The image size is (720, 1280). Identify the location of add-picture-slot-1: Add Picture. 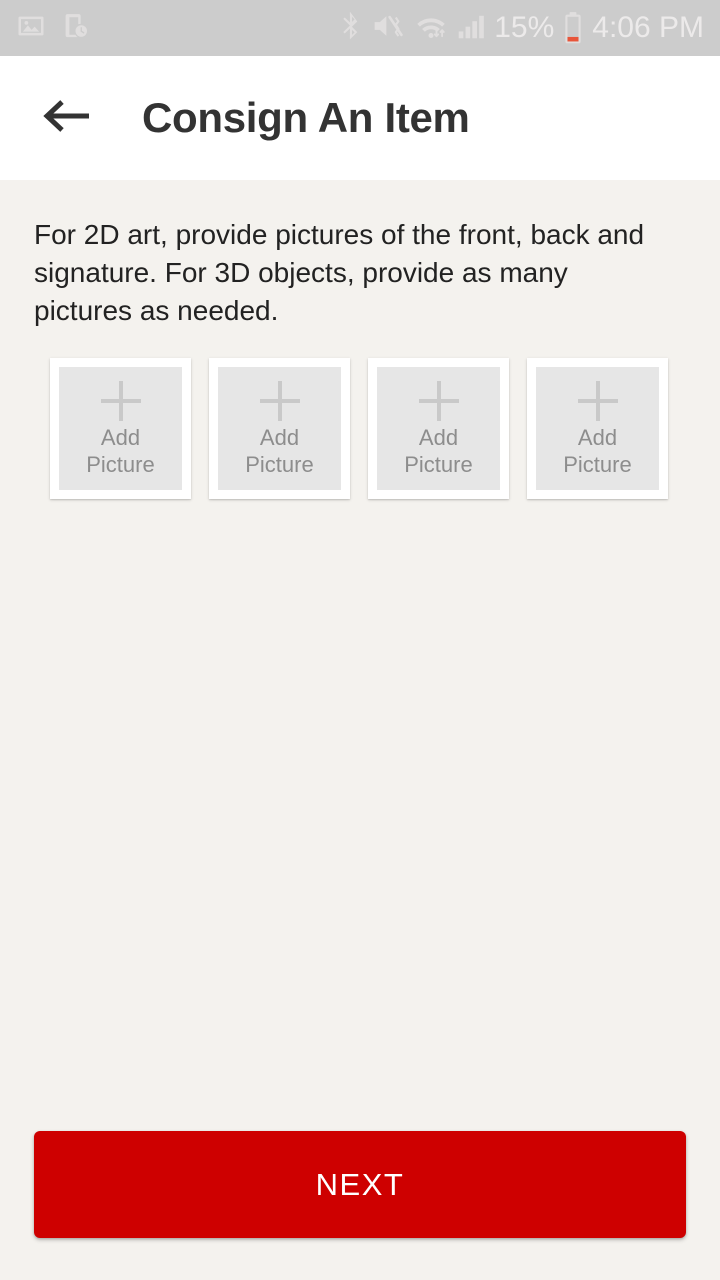
(120, 429).